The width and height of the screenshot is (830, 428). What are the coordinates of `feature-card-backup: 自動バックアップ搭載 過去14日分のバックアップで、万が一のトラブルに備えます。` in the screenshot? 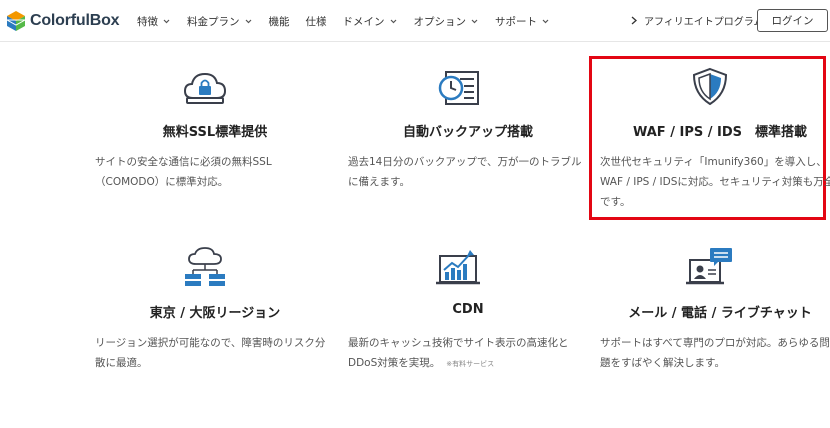 It's located at (468, 130).